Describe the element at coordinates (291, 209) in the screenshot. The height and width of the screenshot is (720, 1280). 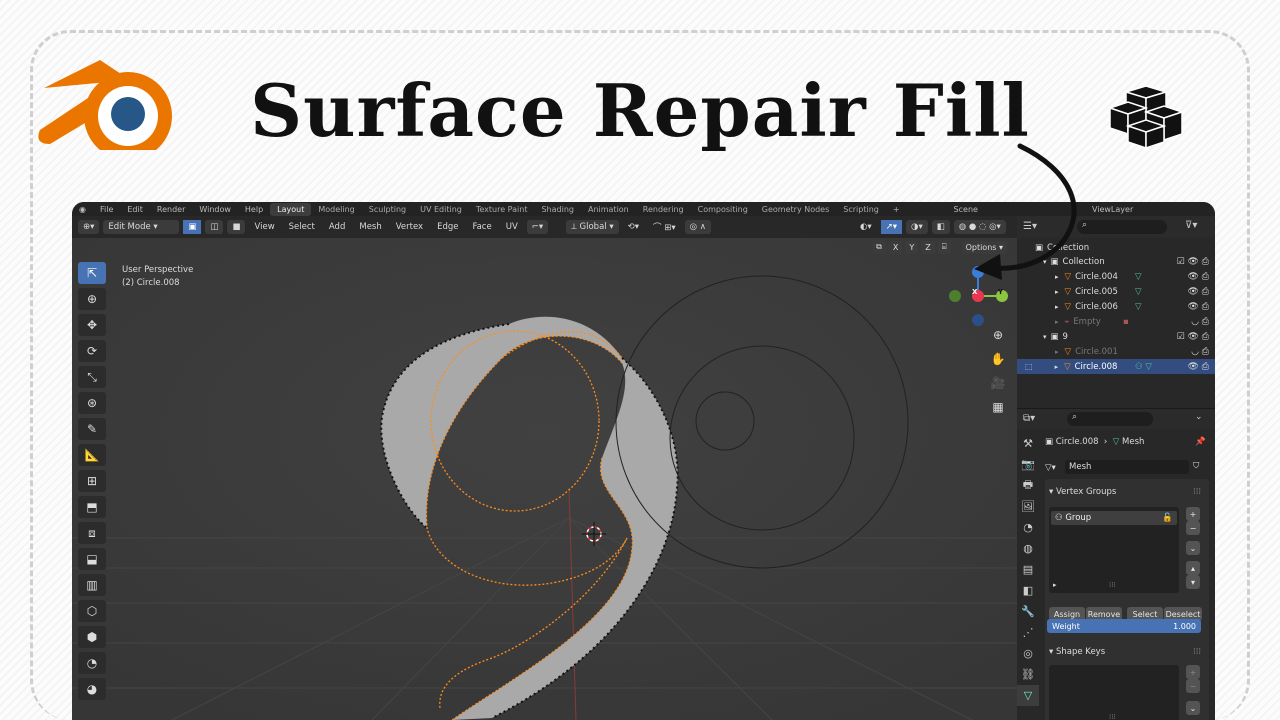
I see `tab-layout: Layout` at that location.